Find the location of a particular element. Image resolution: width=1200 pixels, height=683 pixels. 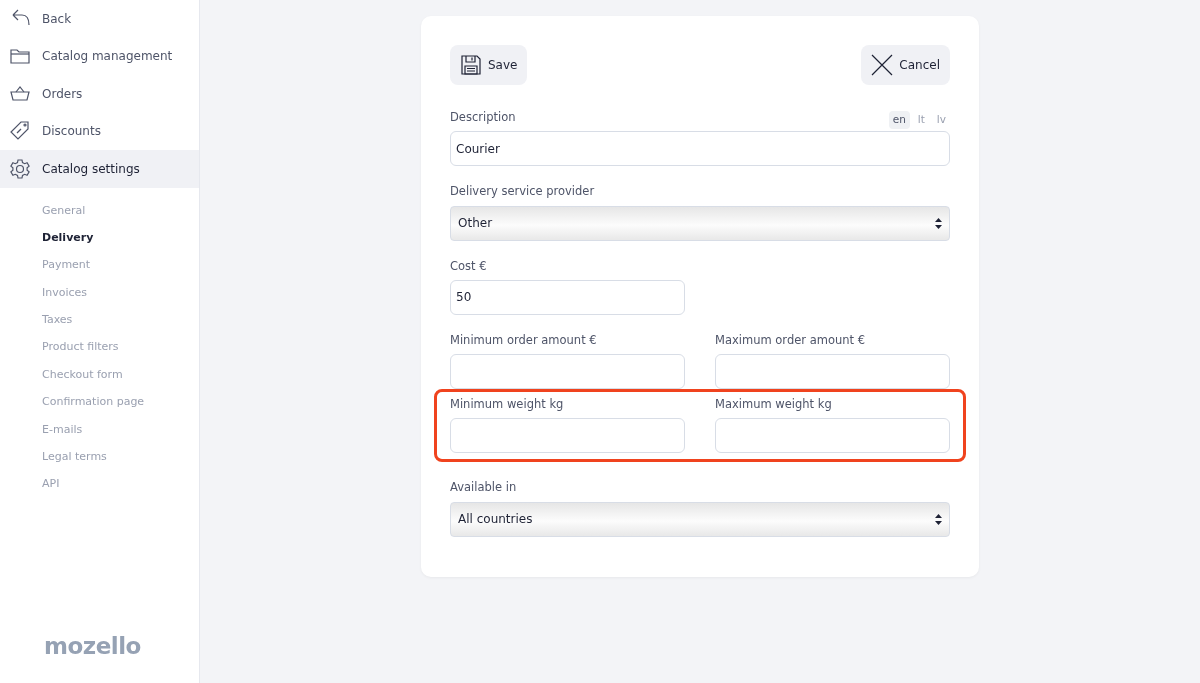

sidebar-nav-item: Catalog management is located at coordinates (99, 56).